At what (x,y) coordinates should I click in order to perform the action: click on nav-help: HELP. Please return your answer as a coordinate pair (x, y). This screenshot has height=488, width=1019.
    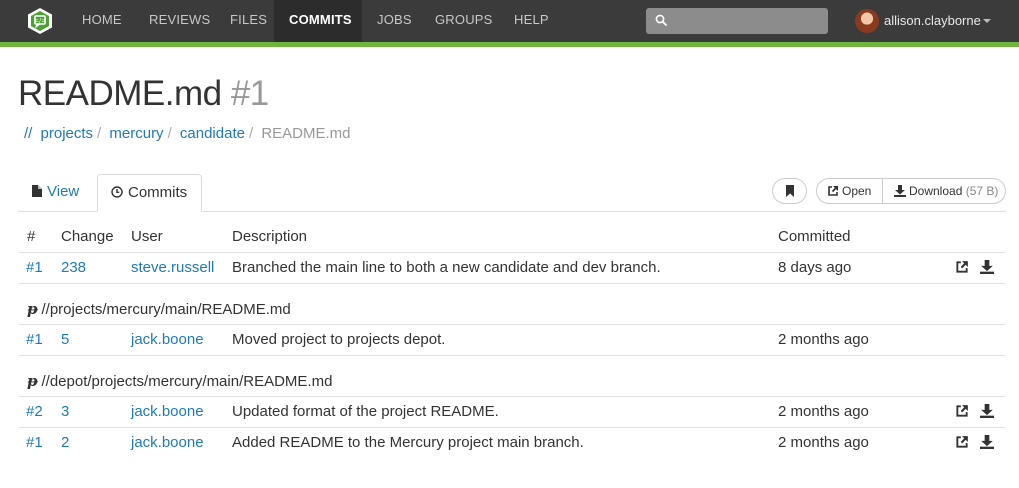
    Looking at the image, I should click on (531, 21).